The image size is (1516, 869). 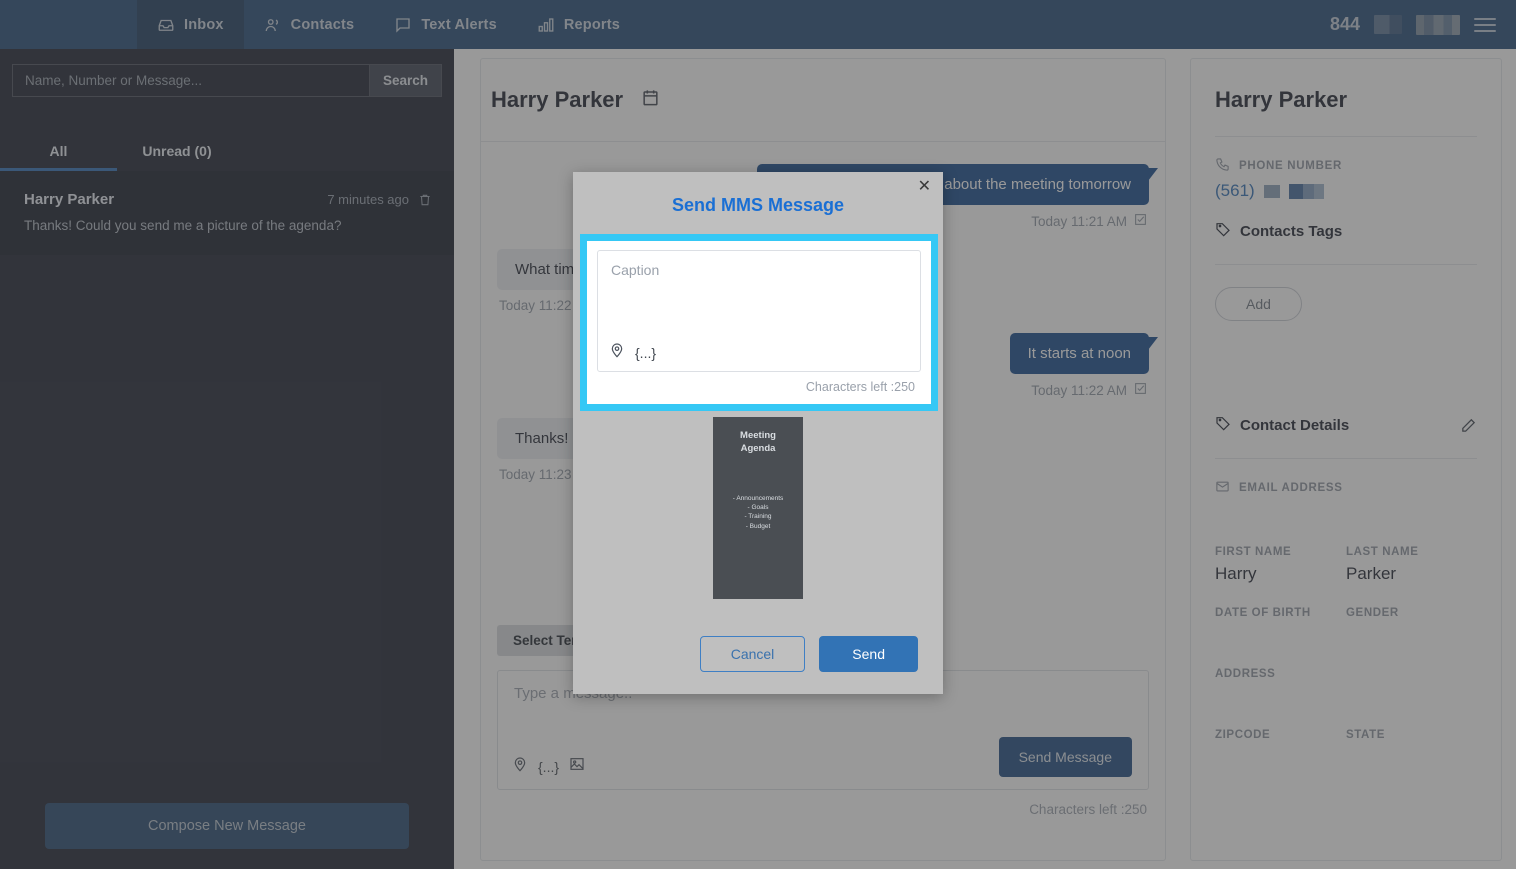 What do you see at coordinates (924, 187) in the screenshot?
I see `close-x-icon: ✕` at bounding box center [924, 187].